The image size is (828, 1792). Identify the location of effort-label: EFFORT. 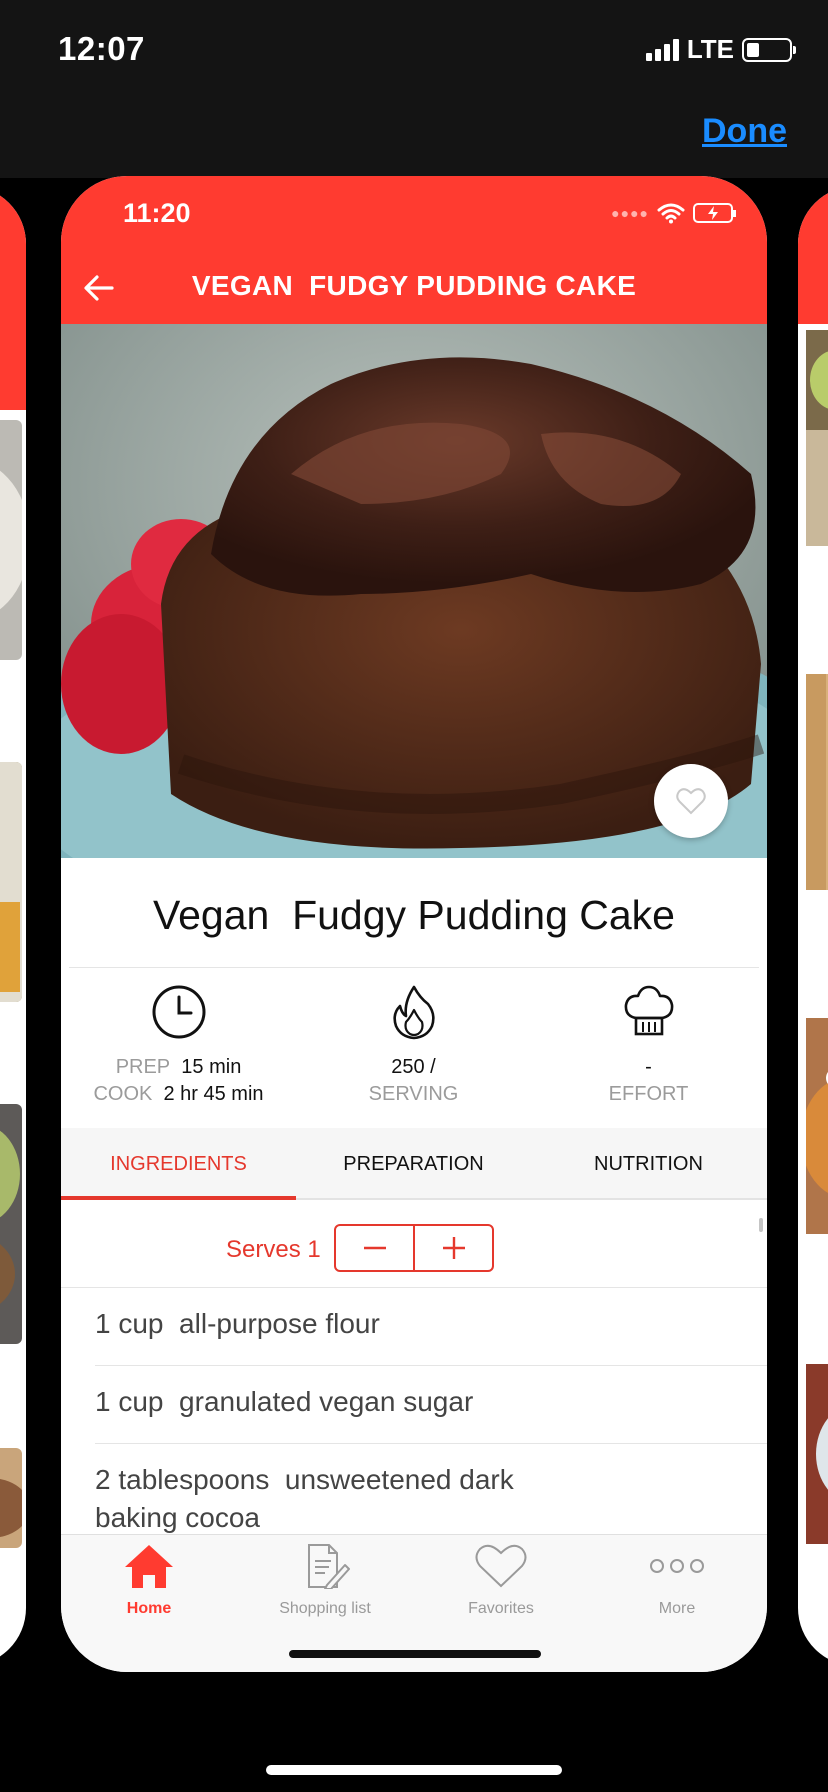
(648, 1094).